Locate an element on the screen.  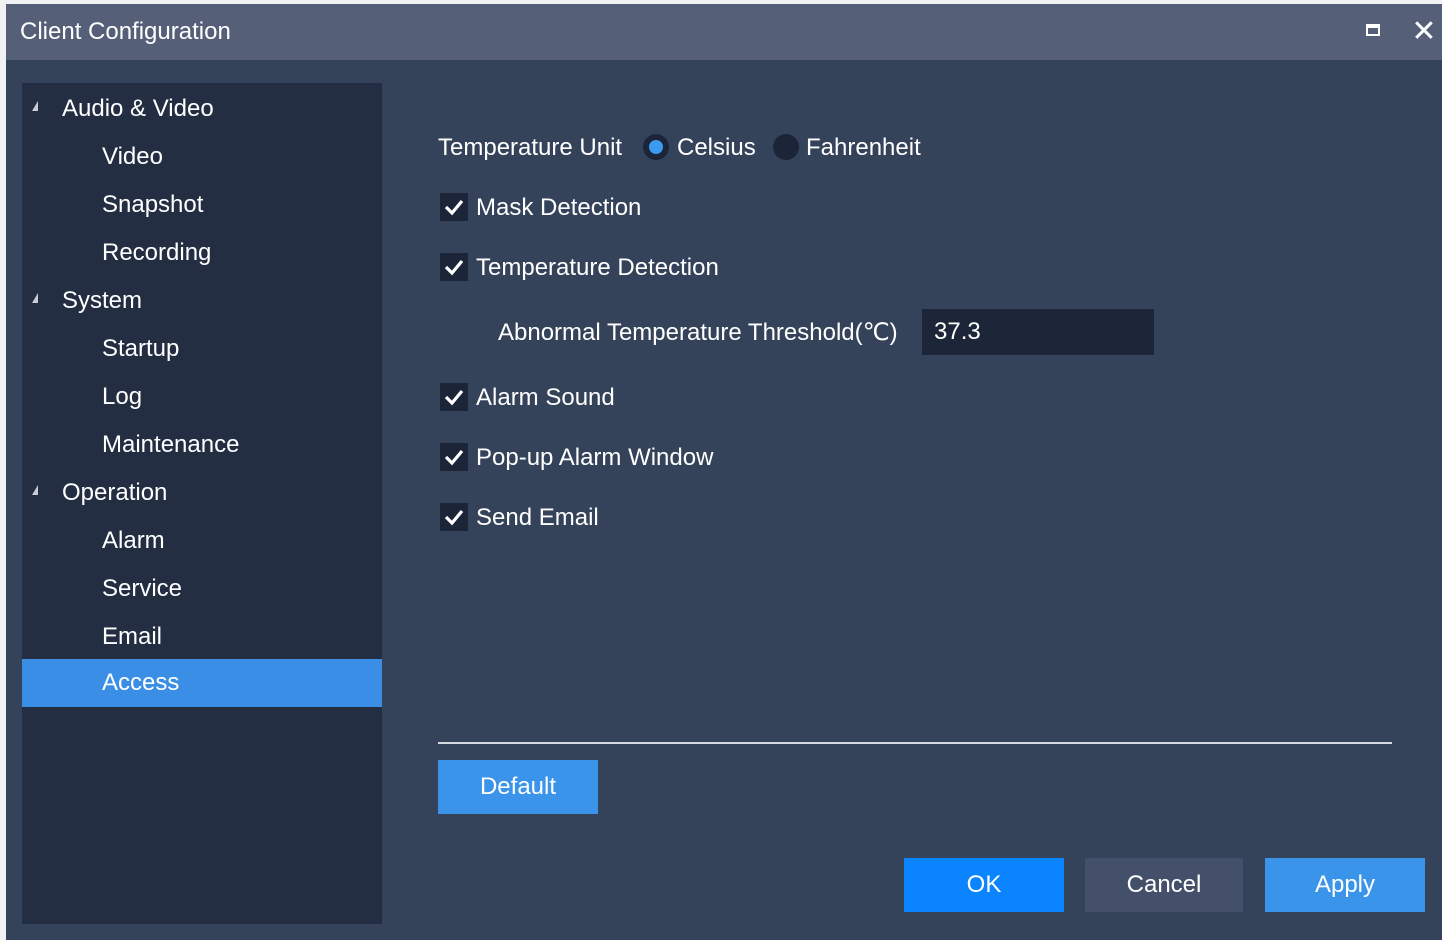
sidebar-item-label: Maintenance is located at coordinates (171, 444).